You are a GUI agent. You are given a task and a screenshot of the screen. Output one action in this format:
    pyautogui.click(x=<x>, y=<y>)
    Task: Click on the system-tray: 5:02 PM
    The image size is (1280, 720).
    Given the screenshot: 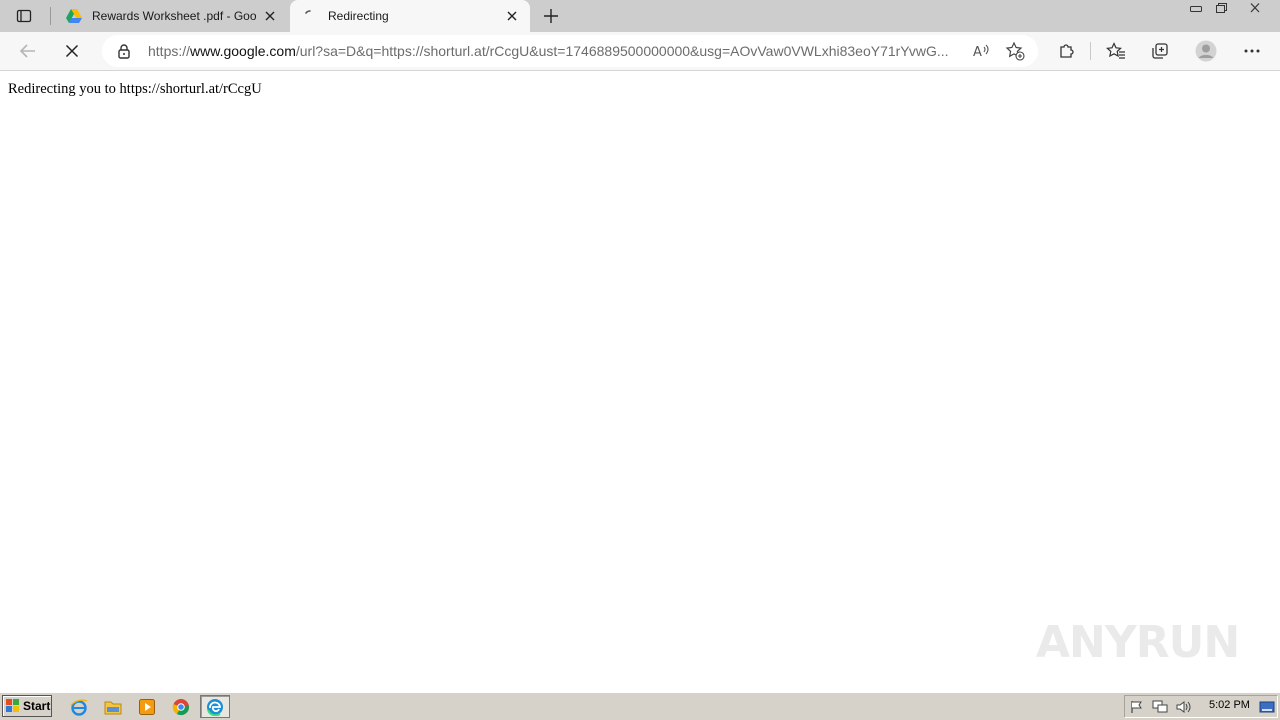 What is the action you would take?
    pyautogui.click(x=1201, y=706)
    